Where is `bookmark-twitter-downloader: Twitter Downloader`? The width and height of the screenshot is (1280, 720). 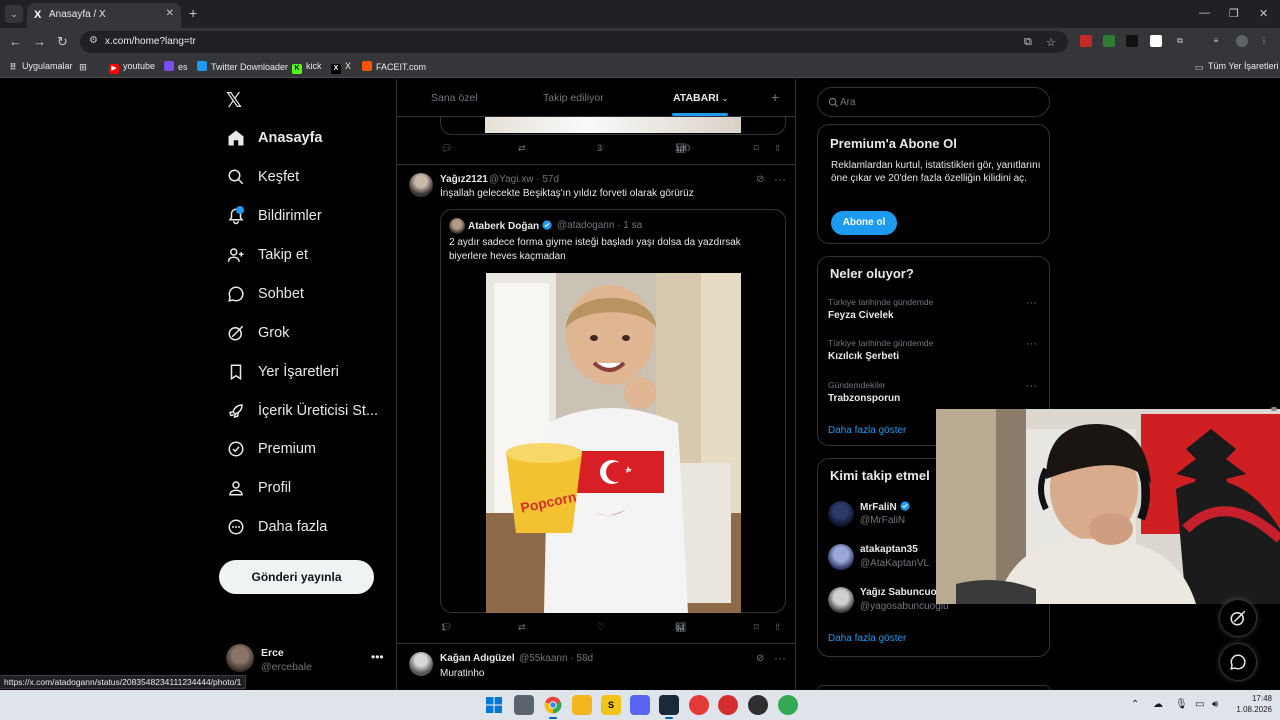 bookmark-twitter-downloader: Twitter Downloader is located at coordinates (242, 66).